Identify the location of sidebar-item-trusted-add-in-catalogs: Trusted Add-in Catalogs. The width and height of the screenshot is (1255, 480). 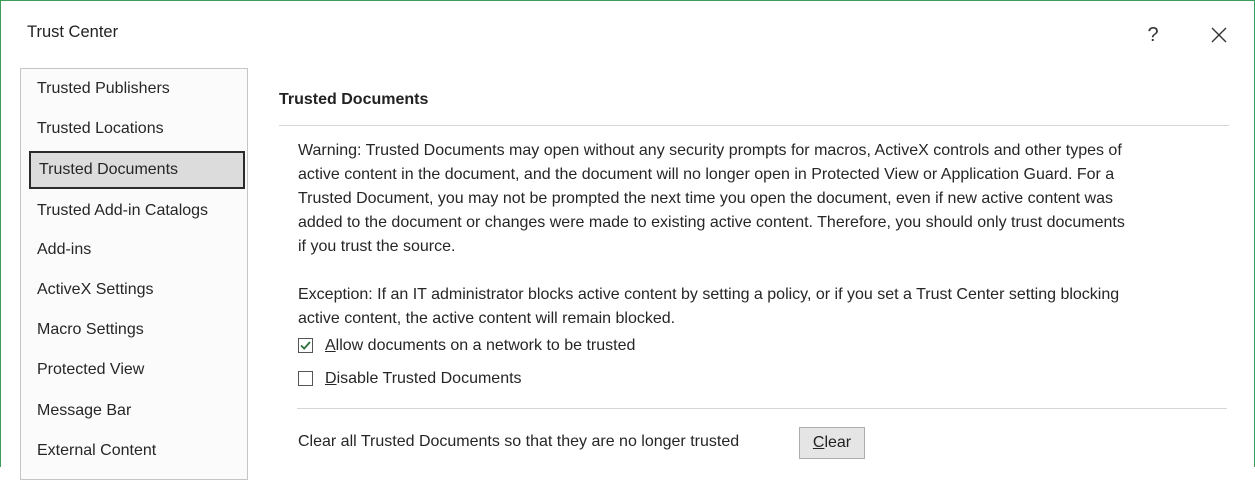
(134, 211).